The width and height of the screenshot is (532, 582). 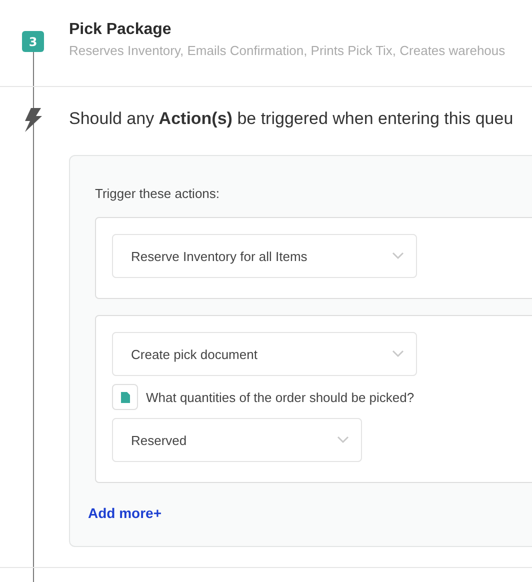 I want to click on dropdown-field: Reserve Inventory for all Items, so click(x=264, y=256).